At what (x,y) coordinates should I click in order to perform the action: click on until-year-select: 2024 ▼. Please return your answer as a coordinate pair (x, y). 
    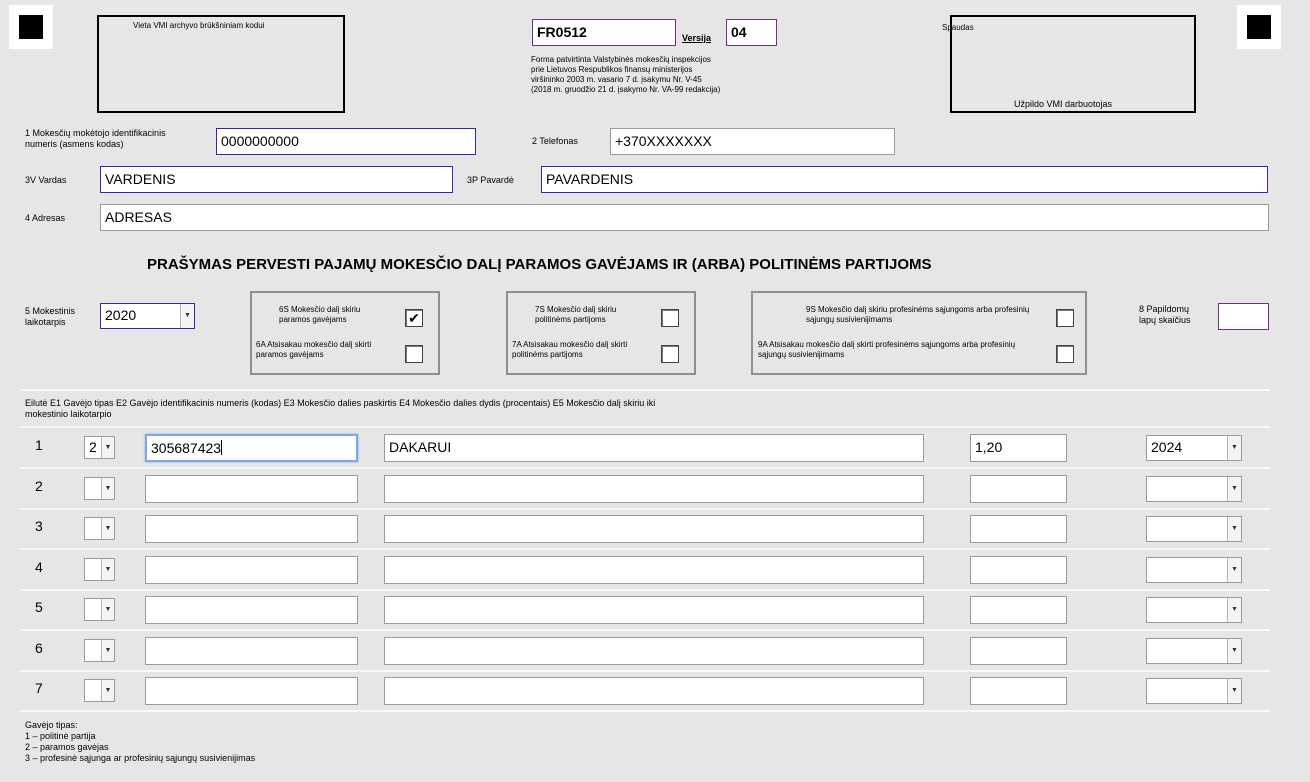
    Looking at the image, I should click on (1194, 448).